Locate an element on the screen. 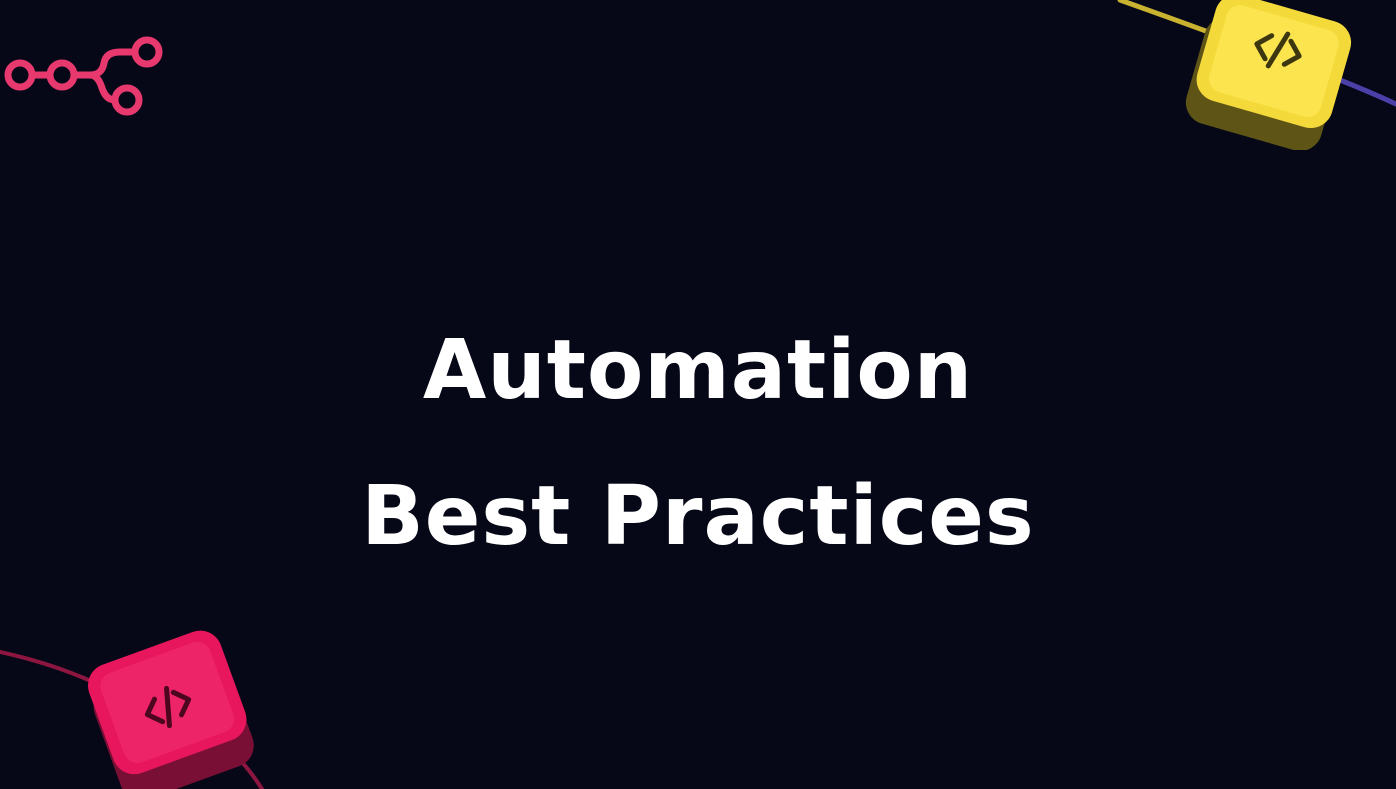 This screenshot has height=789, width=1396. title-line-2: Best Practices is located at coordinates (698, 516).